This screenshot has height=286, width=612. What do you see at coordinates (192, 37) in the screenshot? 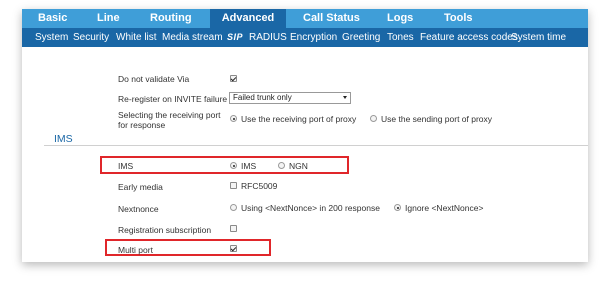
I see `subtab-media-stream: Media stream` at bounding box center [192, 37].